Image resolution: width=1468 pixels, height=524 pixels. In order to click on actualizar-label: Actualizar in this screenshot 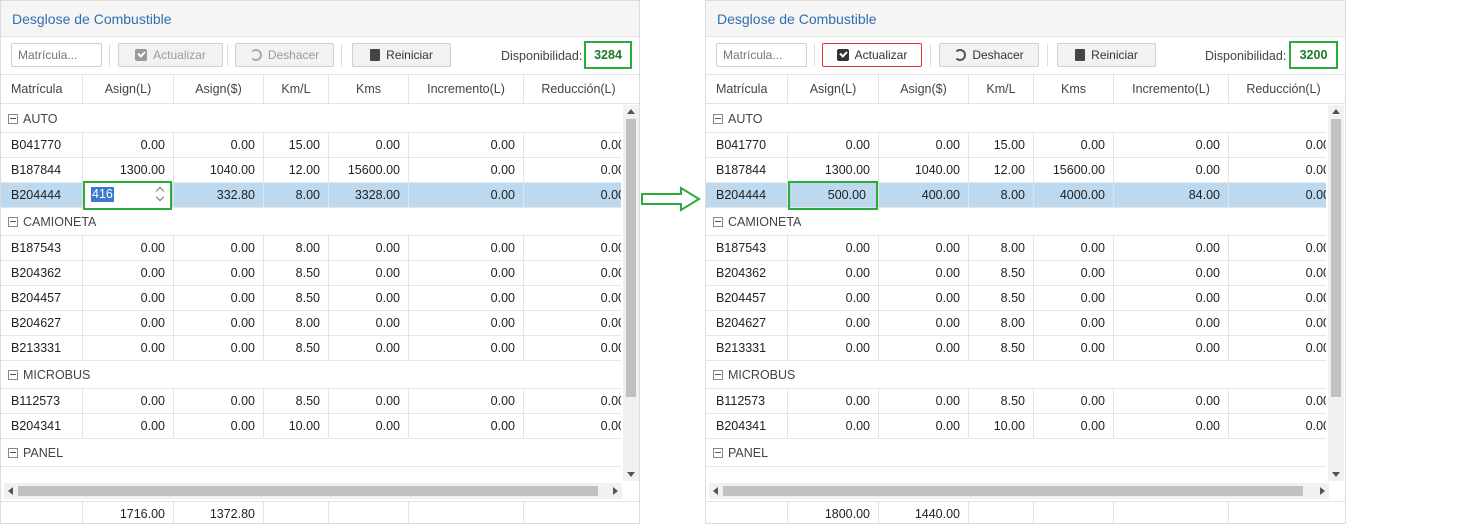, I will do `click(881, 55)`.